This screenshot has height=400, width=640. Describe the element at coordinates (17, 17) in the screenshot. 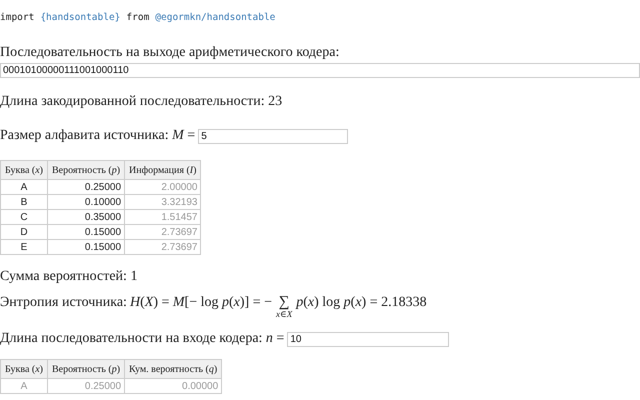

I see `code-keyword: import` at that location.